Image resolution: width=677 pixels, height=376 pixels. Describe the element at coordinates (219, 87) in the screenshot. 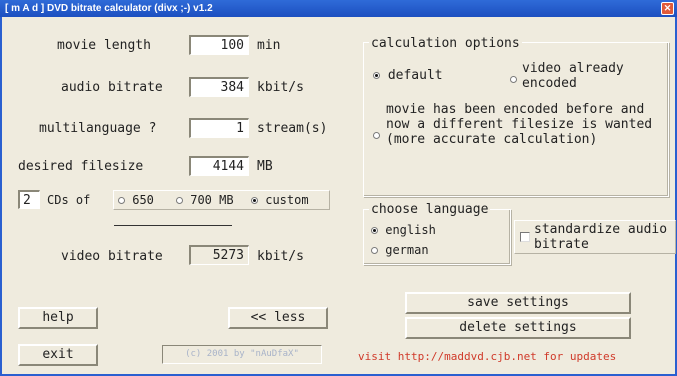

I see `audio-bitrate-input: 384` at that location.